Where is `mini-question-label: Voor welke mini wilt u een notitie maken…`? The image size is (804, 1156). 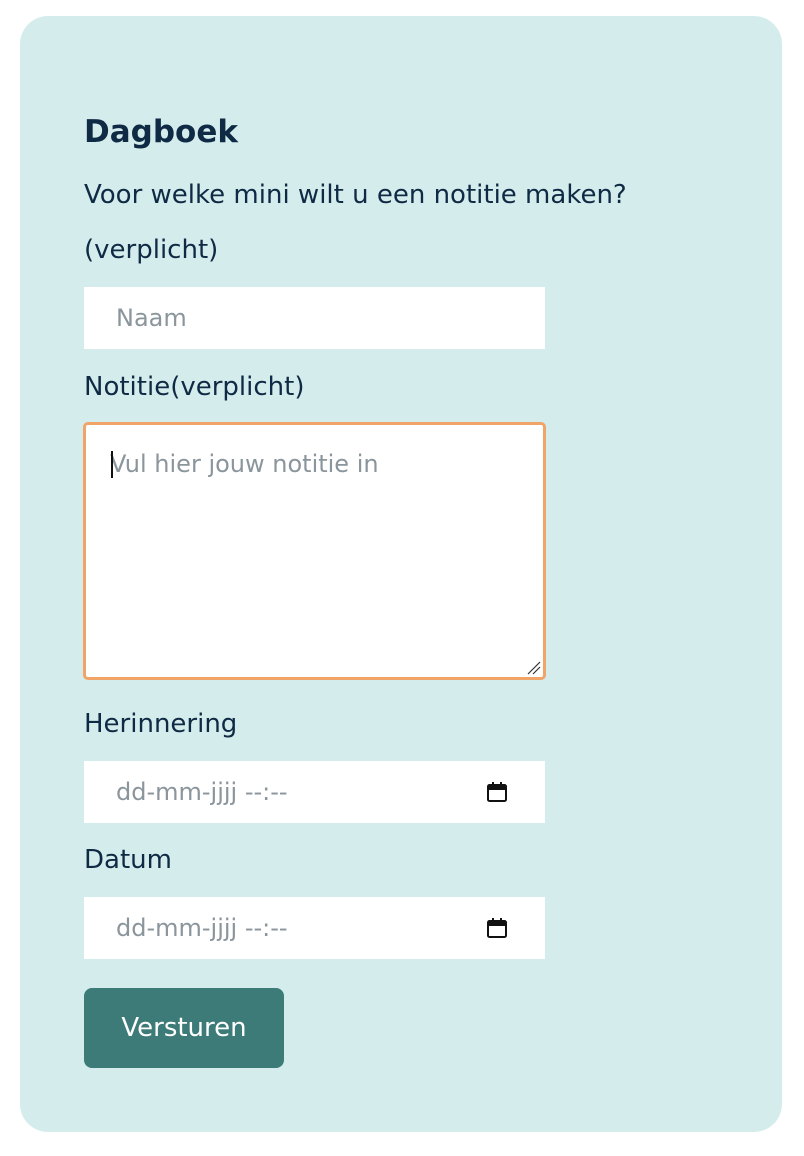 mini-question-label: Voor welke mini wilt u een notitie maken… is located at coordinates (355, 195).